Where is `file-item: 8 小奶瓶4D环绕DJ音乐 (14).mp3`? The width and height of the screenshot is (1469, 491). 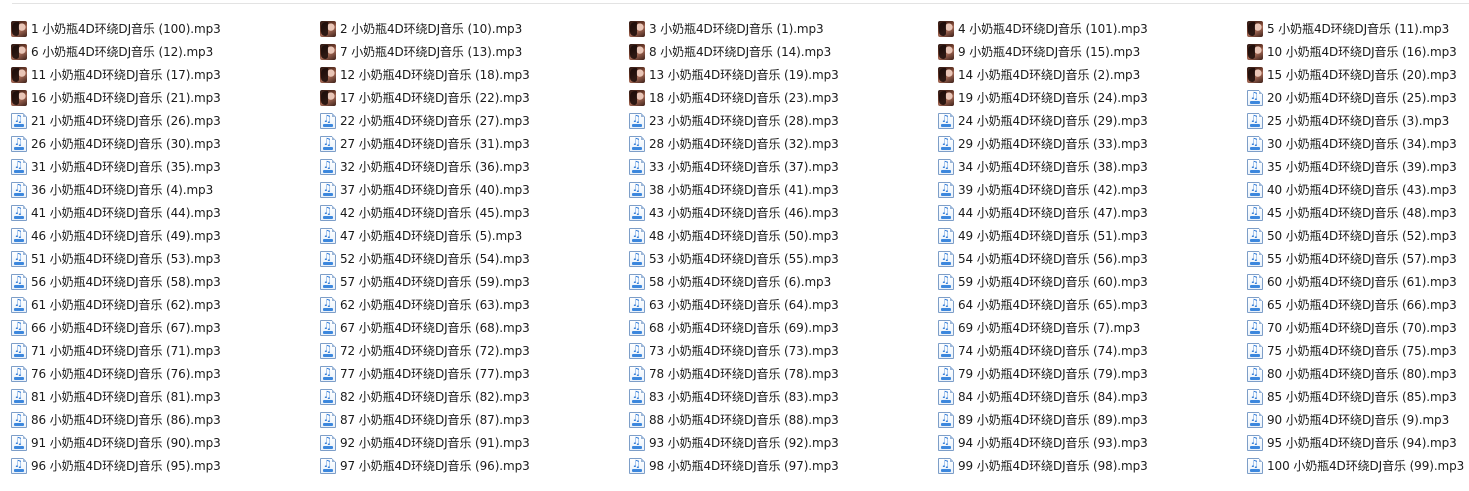
file-item: 8 小奶瓶4D环绕DJ音乐 (14).mp3 is located at coordinates (783, 51).